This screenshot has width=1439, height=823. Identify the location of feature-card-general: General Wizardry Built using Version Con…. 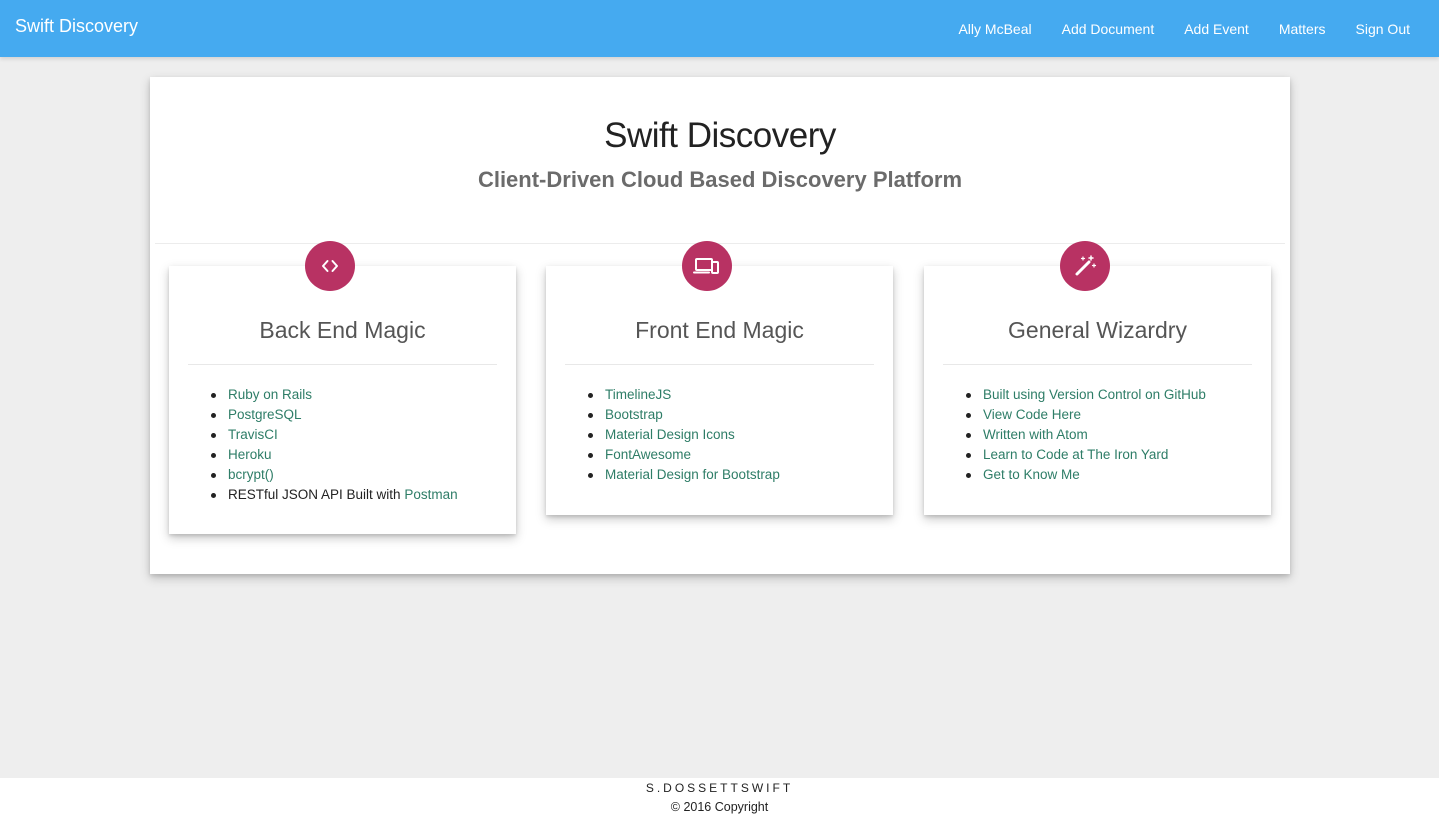
(1097, 378).